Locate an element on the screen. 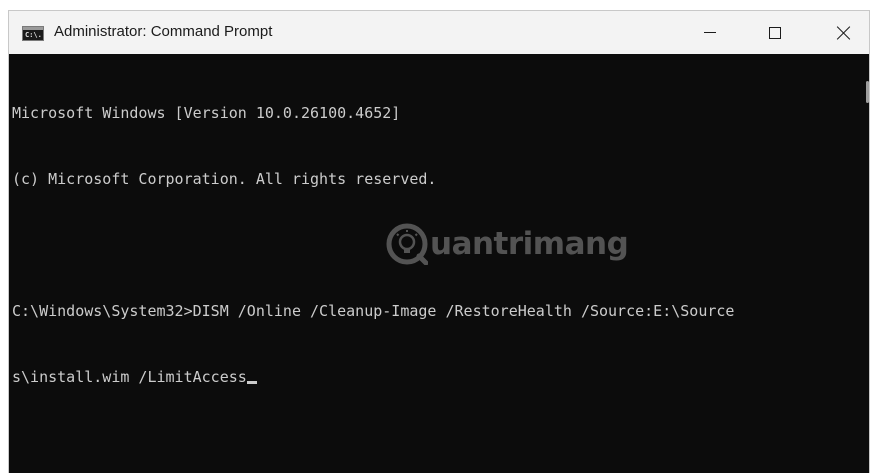 This screenshot has width=870, height=473. window-title: Administrator: Command Prompt is located at coordinates (163, 31).